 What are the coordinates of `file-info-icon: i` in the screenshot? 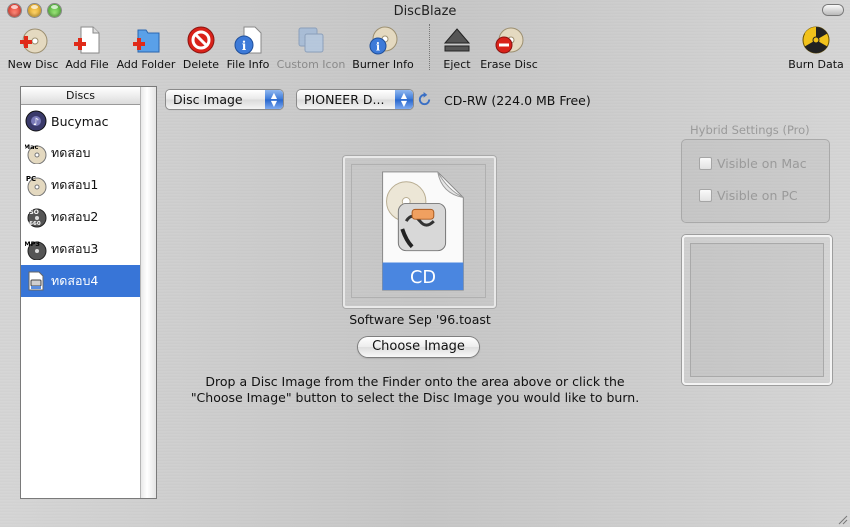 It's located at (248, 40).